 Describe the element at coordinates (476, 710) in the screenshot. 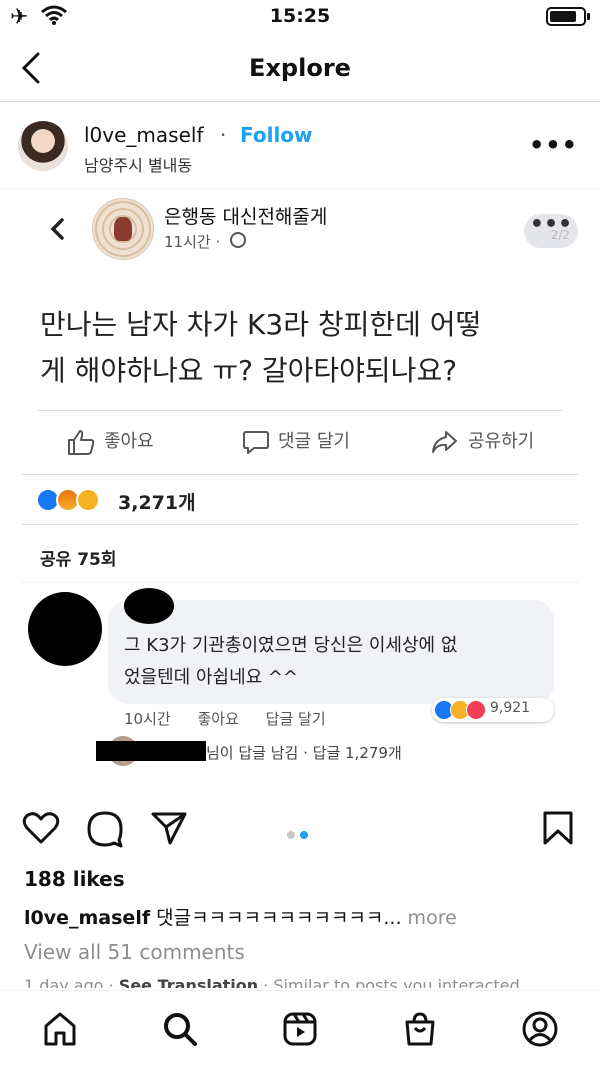

I see `love-reaction-icon` at that location.